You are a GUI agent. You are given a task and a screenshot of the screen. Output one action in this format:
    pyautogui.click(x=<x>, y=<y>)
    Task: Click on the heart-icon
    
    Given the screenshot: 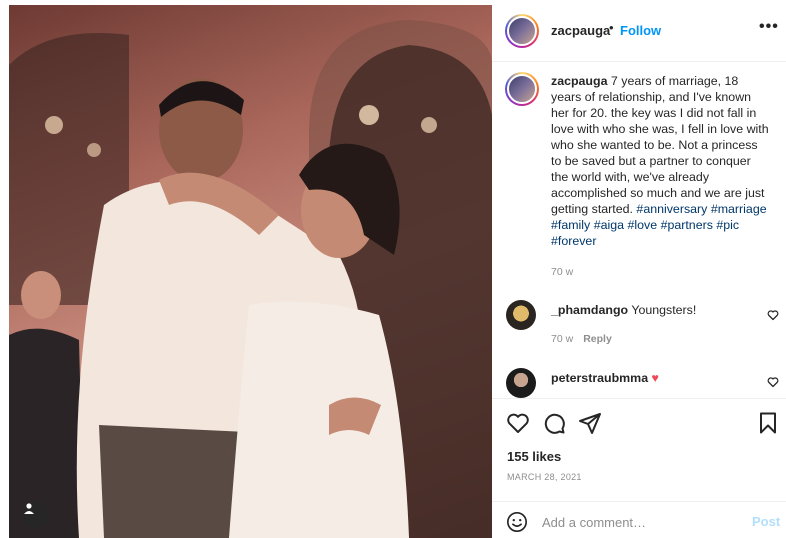 What is the action you would take?
    pyautogui.click(x=518, y=423)
    